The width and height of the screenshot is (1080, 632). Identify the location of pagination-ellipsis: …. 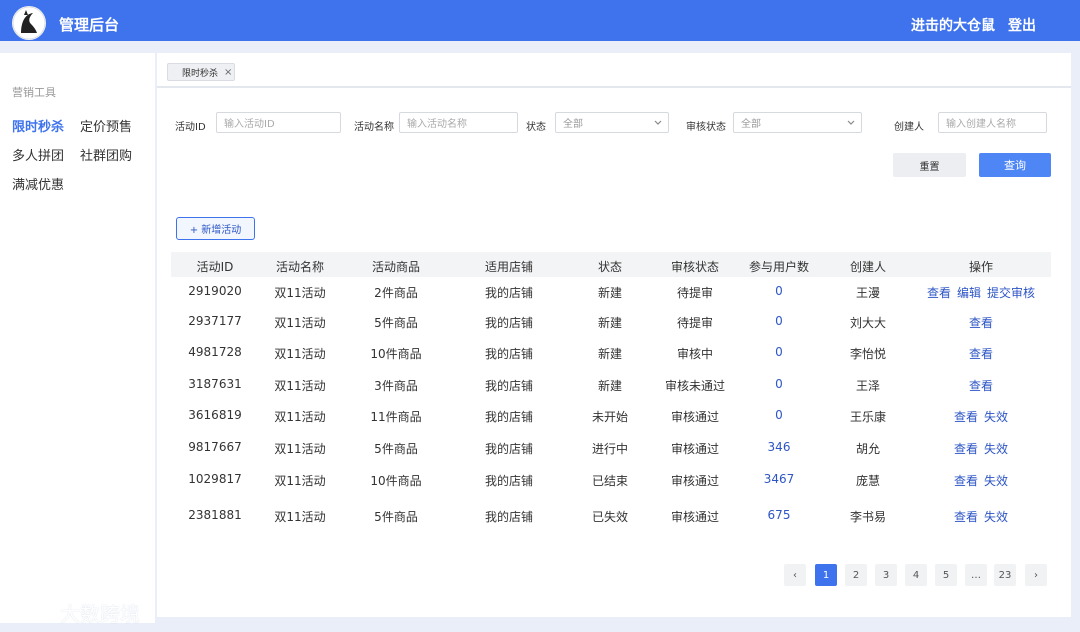
(976, 575).